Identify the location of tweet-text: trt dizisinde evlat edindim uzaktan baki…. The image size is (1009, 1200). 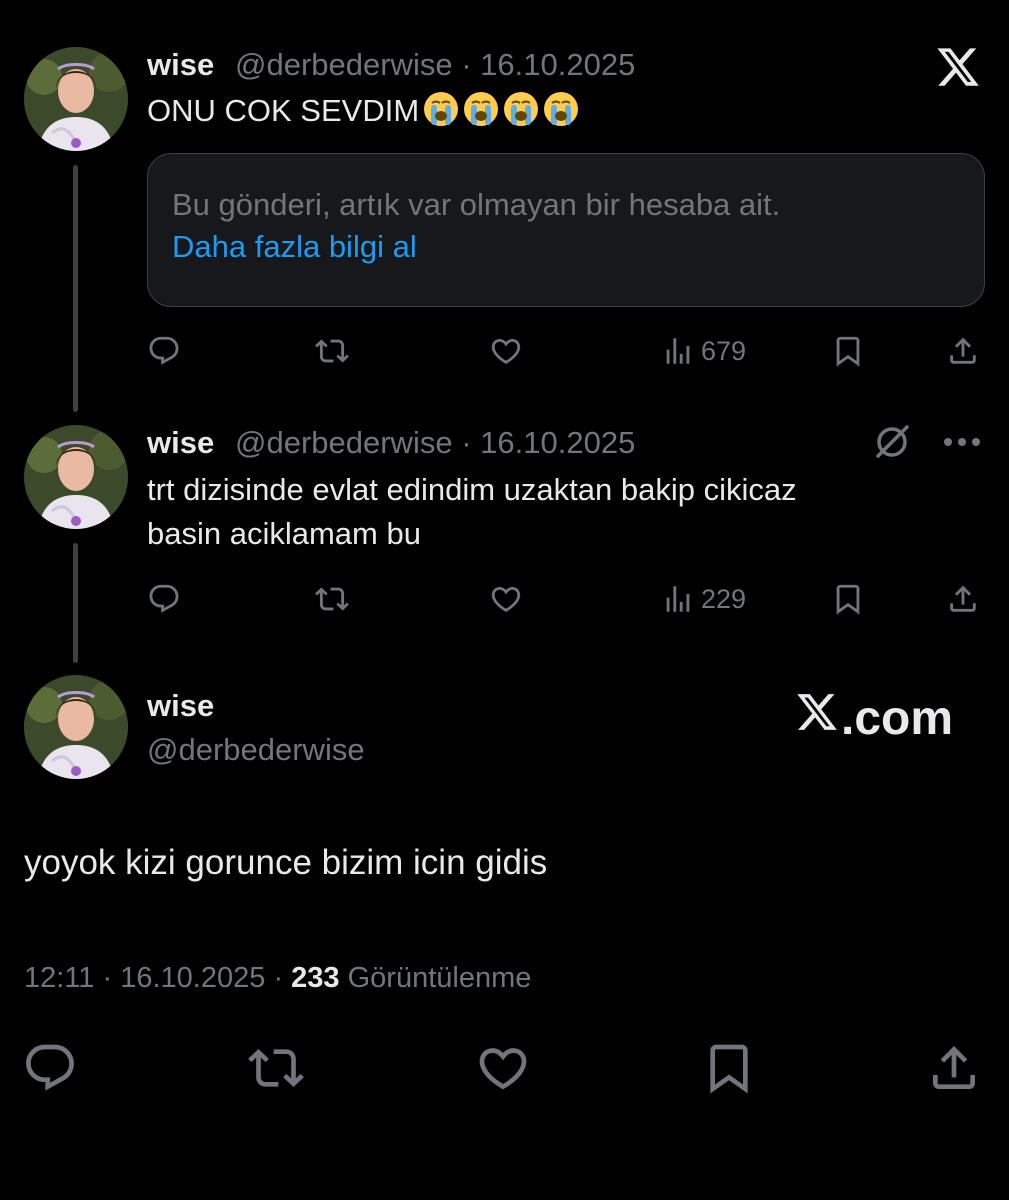
(472, 512).